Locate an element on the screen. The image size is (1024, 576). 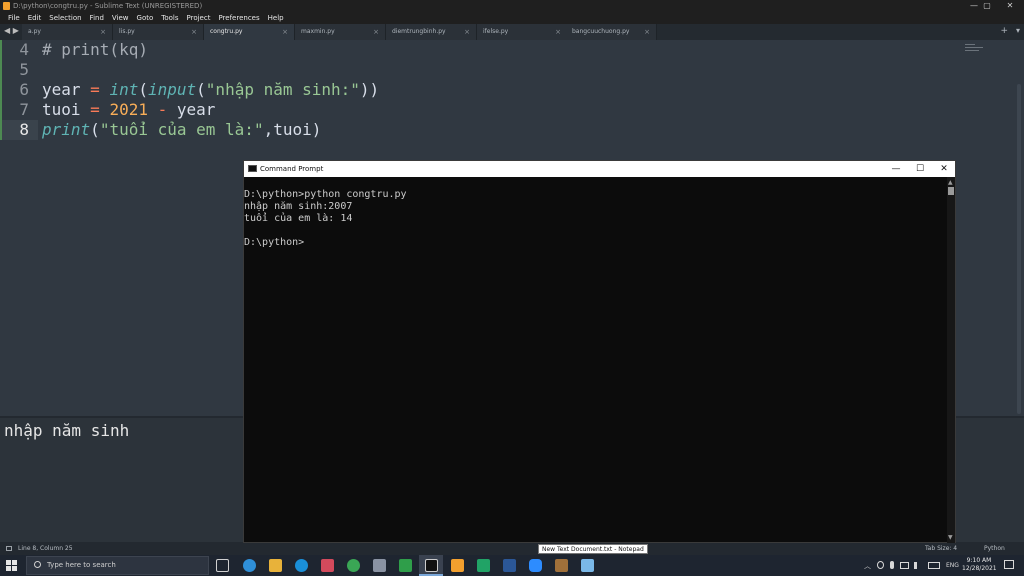
taskbar-clock: 9:10 AM 12/28/2021 is located at coordinates (979, 565).